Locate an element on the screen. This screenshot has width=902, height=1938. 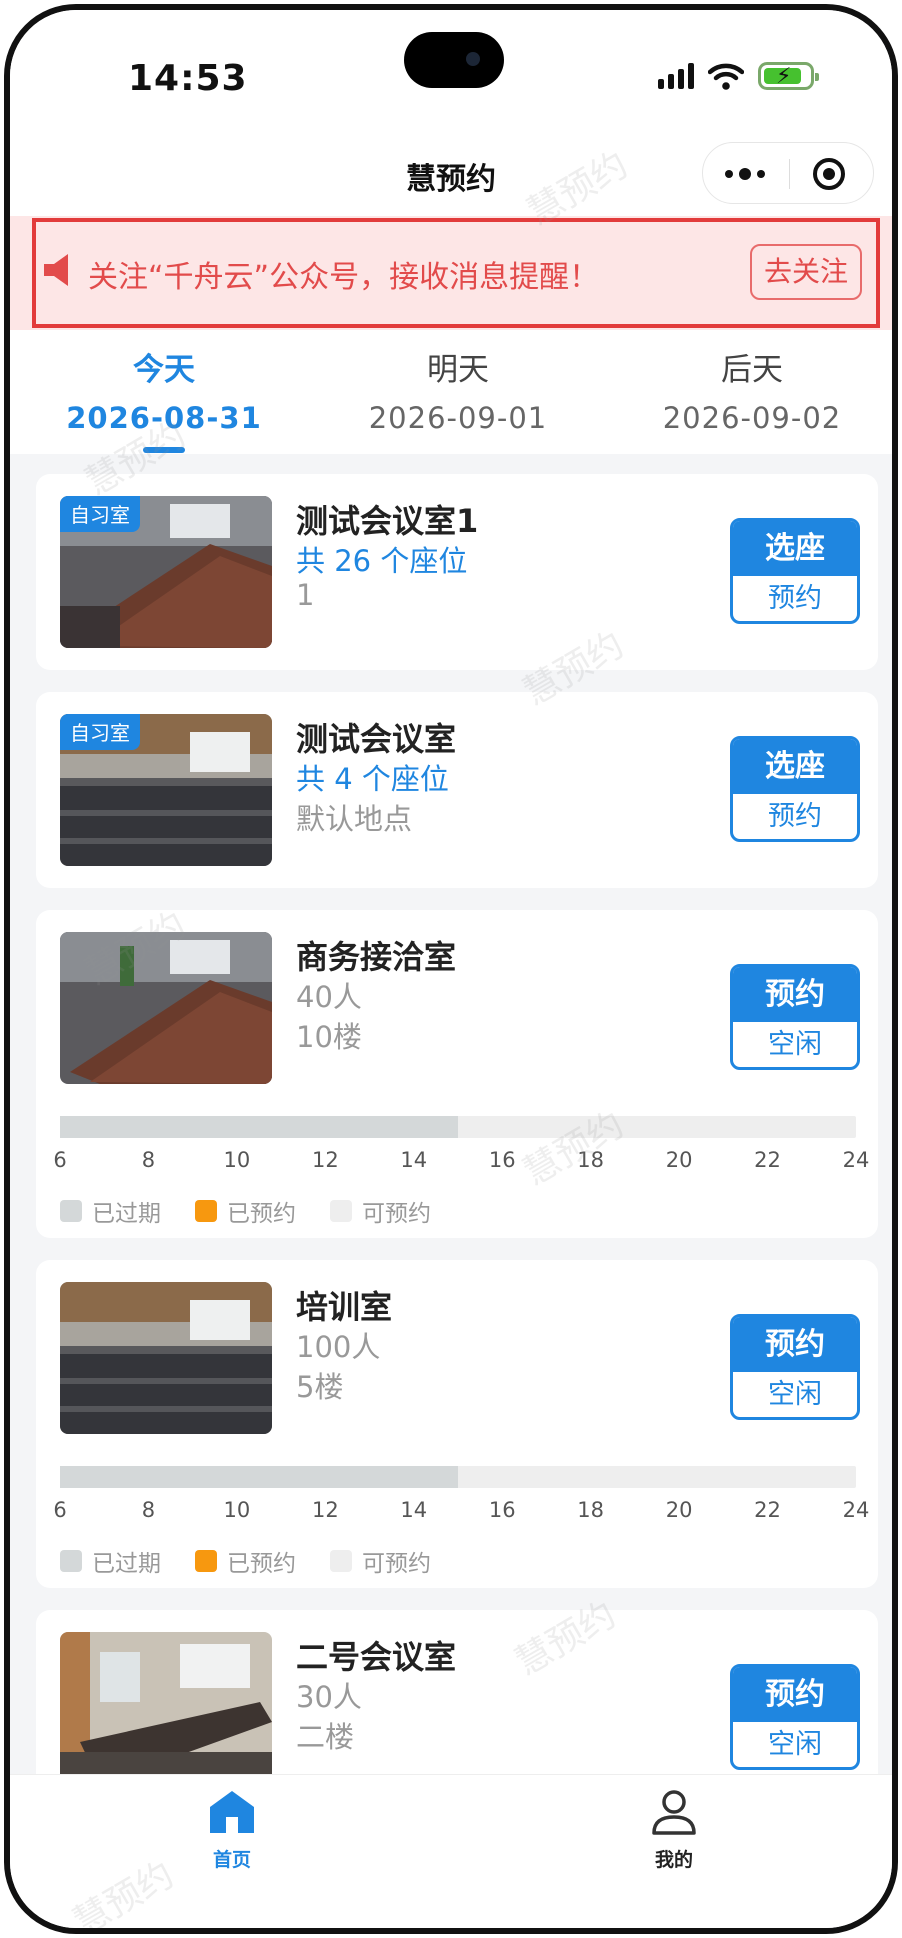
notice-text: 关注“千舟云”公众号，接收消息提醒！ is located at coordinates (344, 277).